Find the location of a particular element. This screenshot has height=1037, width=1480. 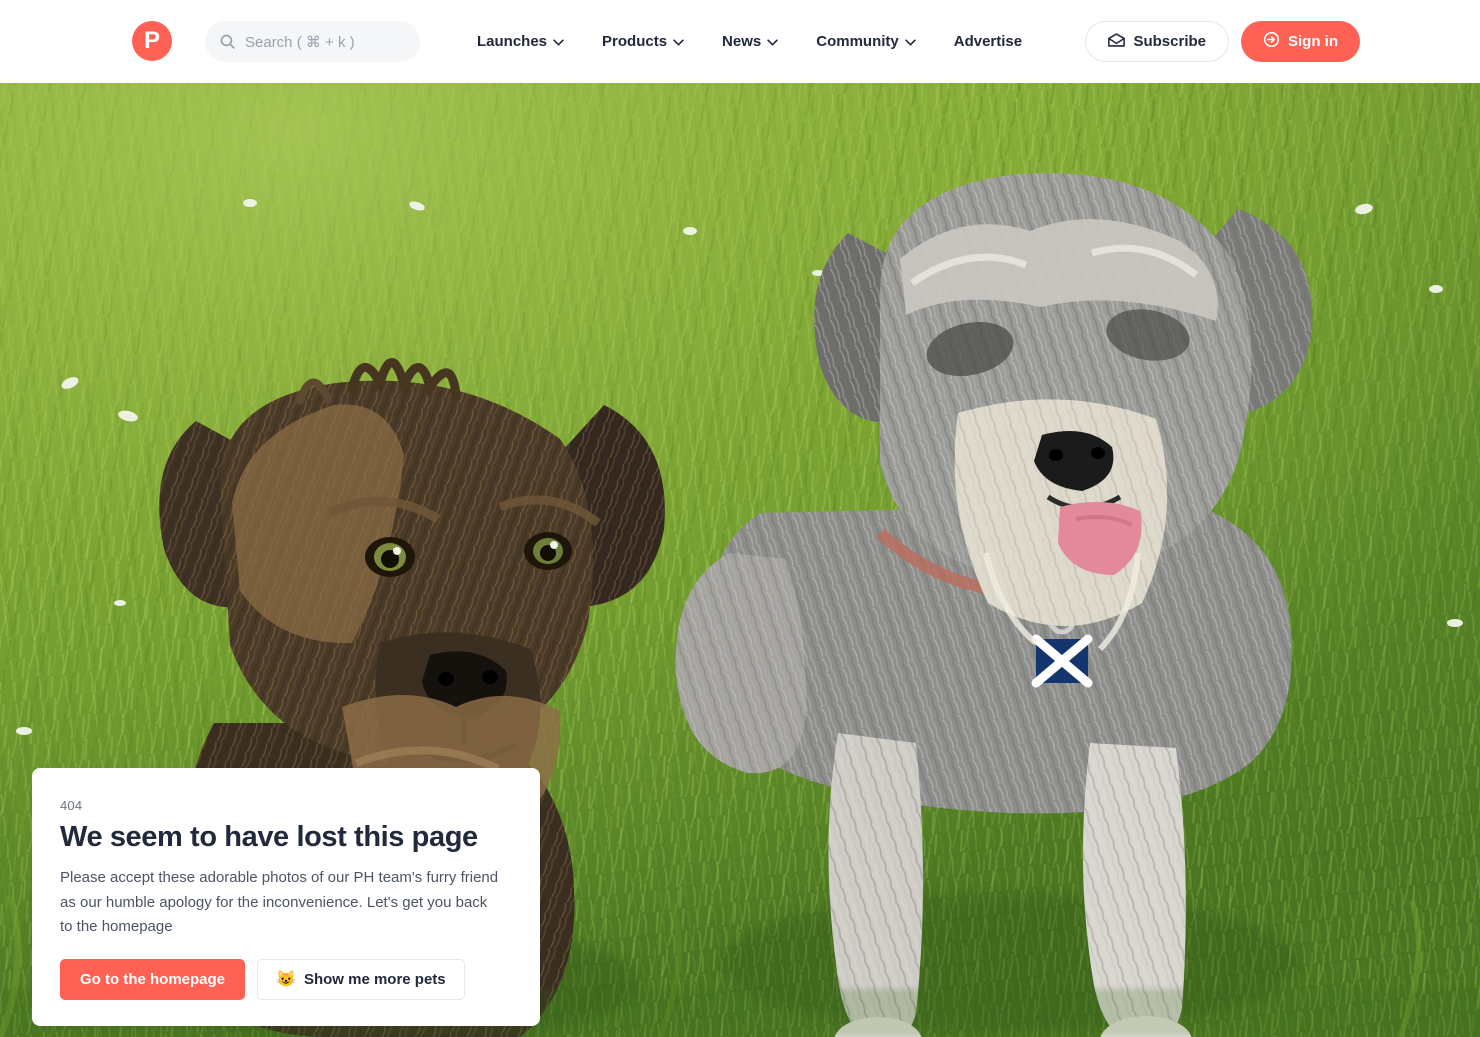

page-title: We seem to have lost this page is located at coordinates (269, 837).